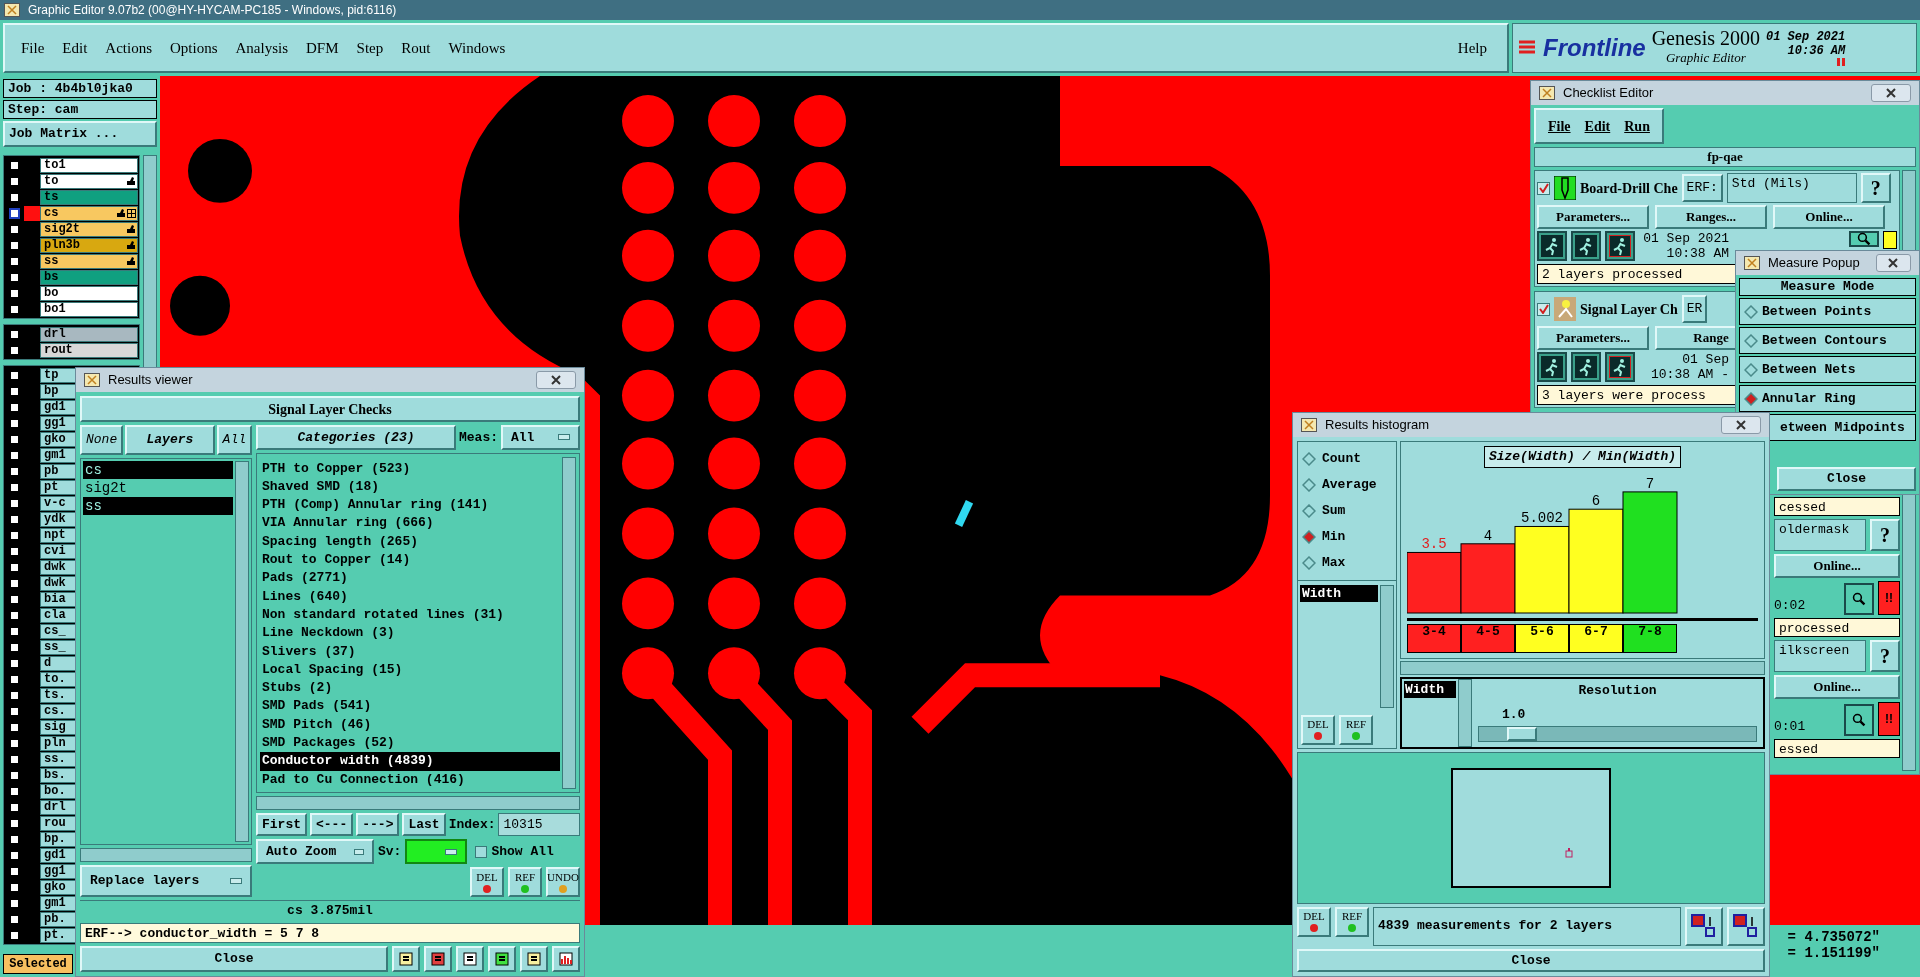  Describe the element at coordinates (410, 706) in the screenshot. I see `category-item: SMD Pads (541)` at that location.